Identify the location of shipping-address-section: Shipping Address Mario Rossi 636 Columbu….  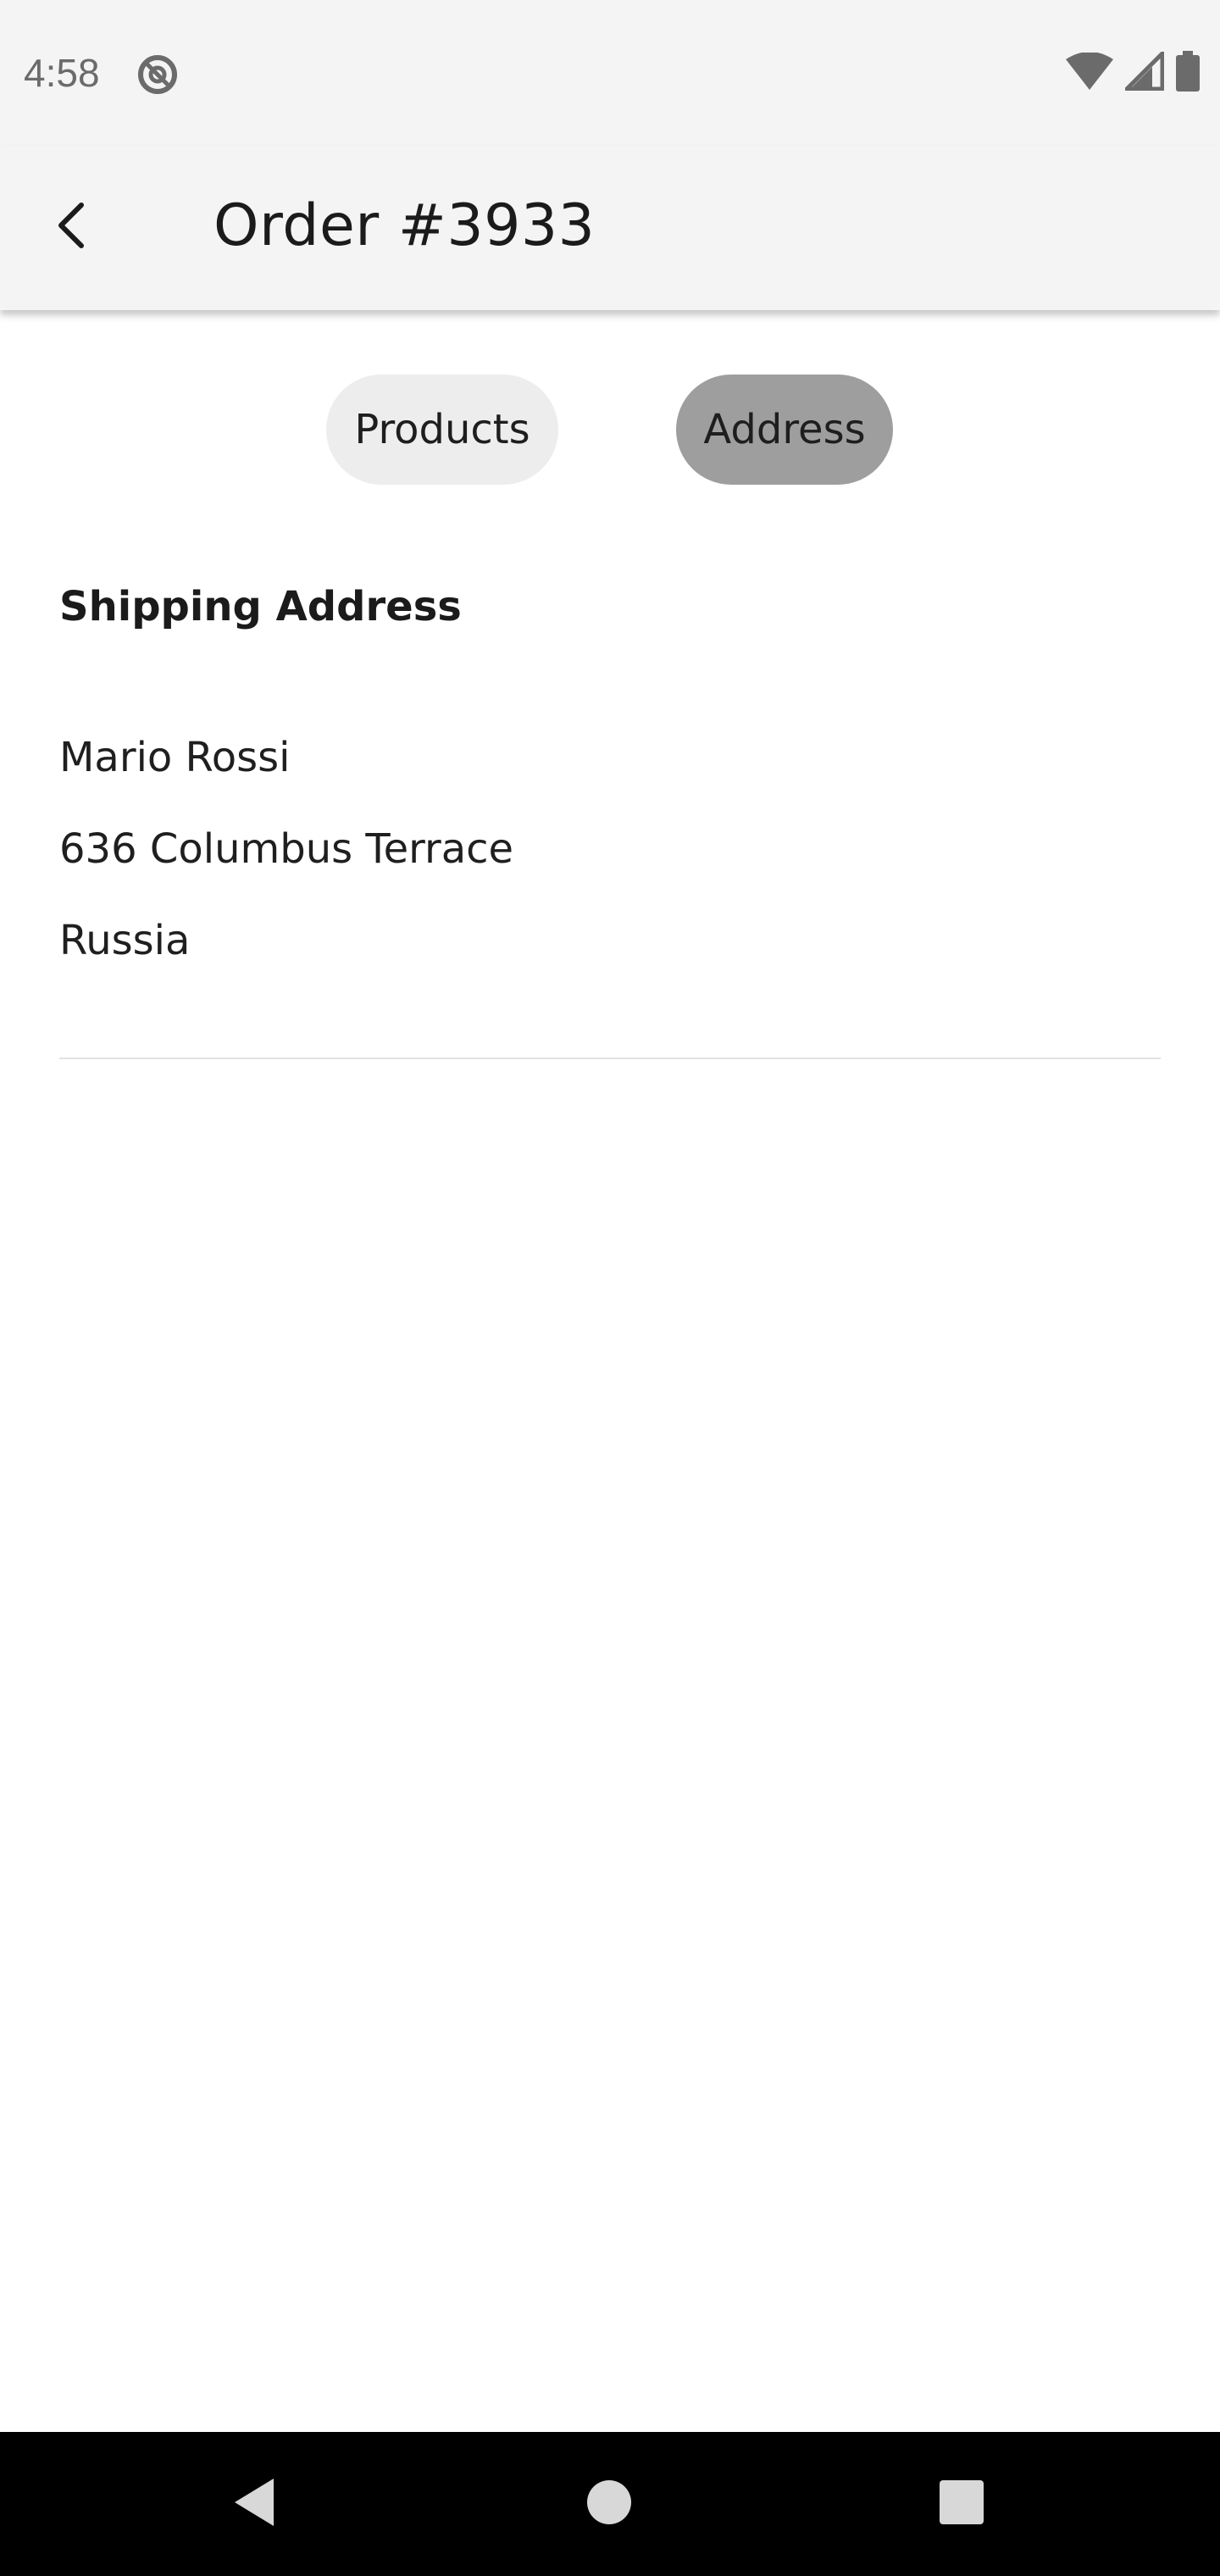
(610, 770).